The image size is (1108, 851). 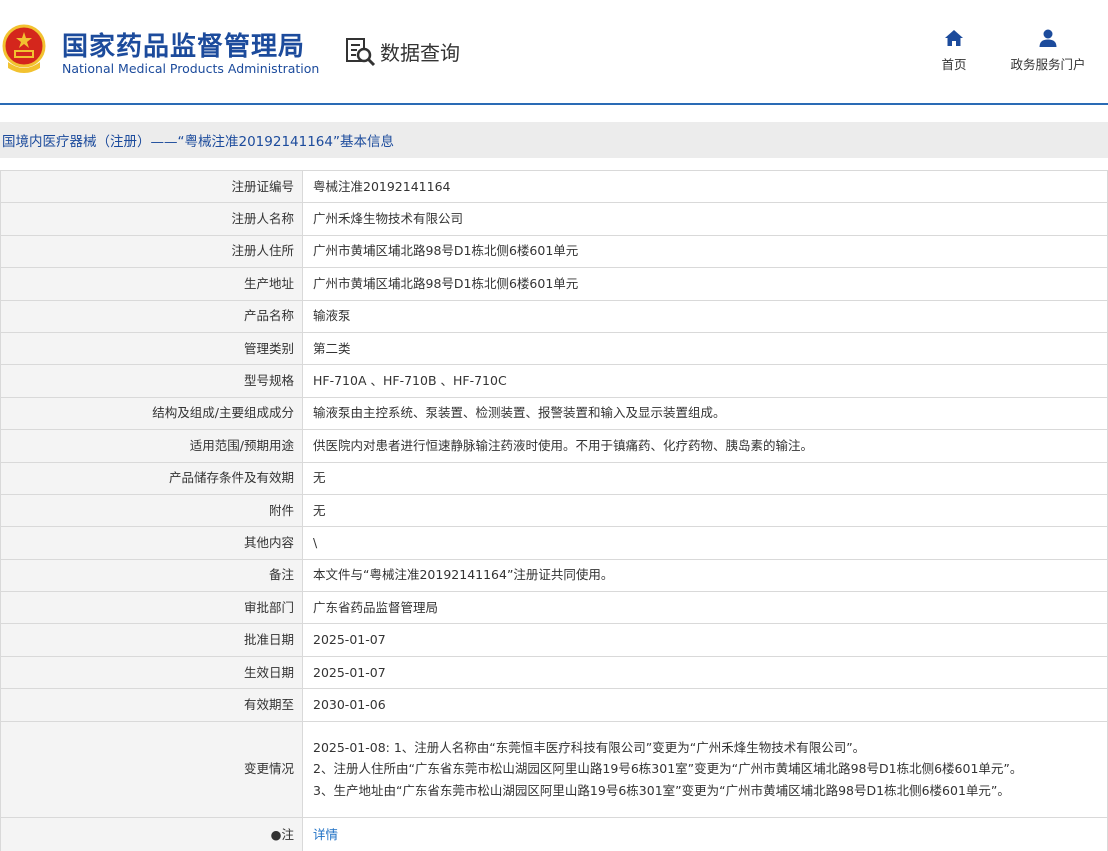 What do you see at coordinates (705, 219) in the screenshot?
I see `field-value: 广州禾烽生物技术有限公司` at bounding box center [705, 219].